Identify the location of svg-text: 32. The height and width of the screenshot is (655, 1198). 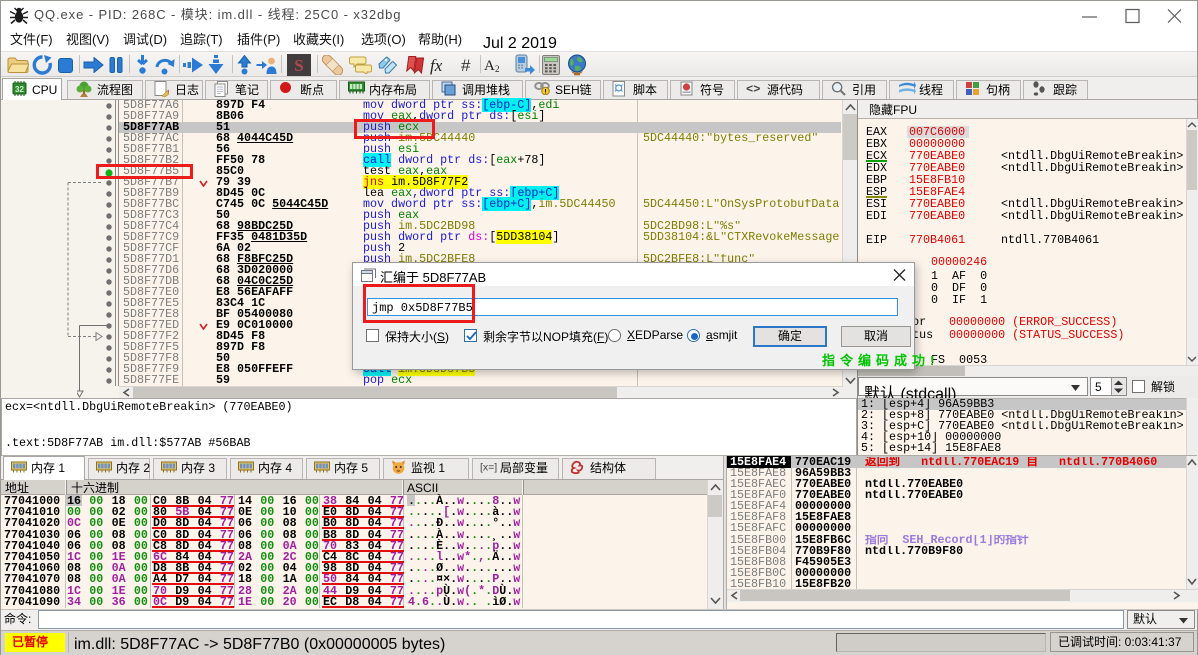
(19, 89).